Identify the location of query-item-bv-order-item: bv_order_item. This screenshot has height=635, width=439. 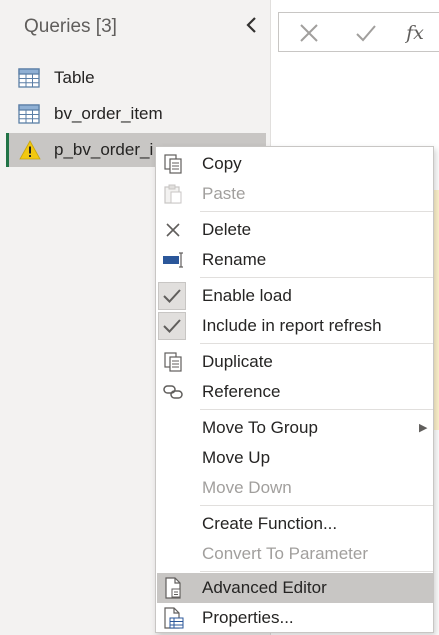
(136, 114).